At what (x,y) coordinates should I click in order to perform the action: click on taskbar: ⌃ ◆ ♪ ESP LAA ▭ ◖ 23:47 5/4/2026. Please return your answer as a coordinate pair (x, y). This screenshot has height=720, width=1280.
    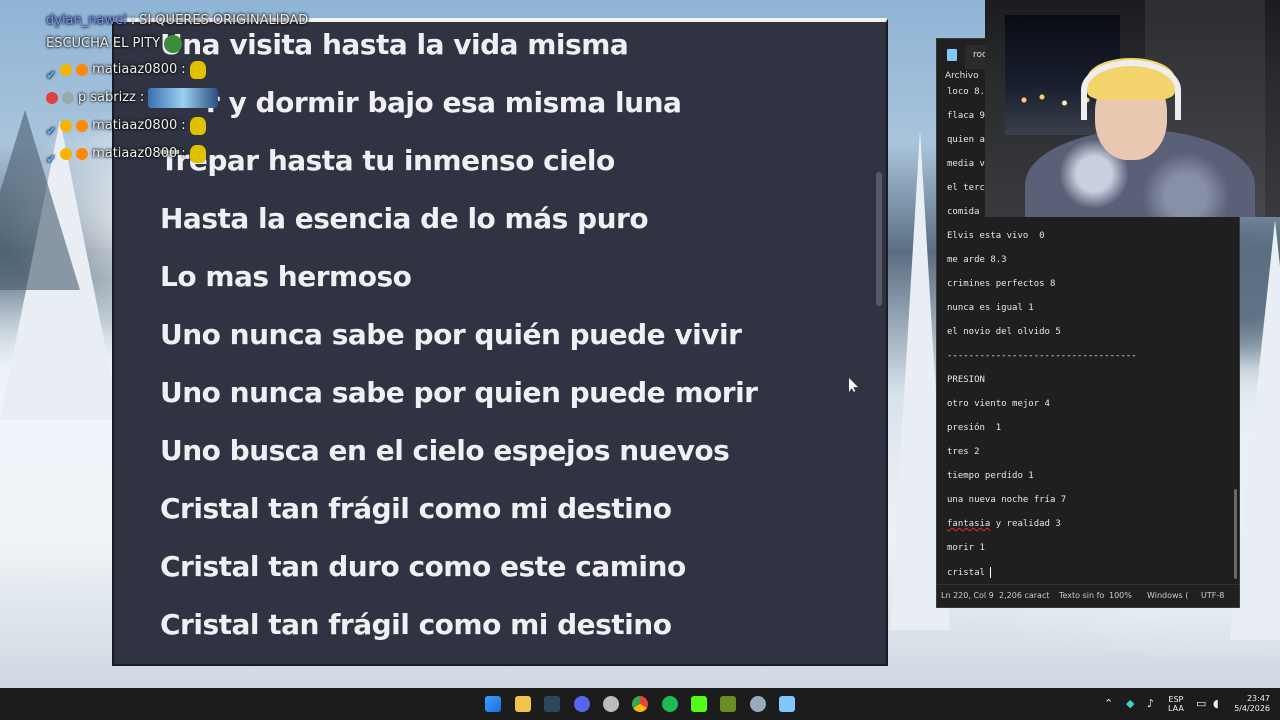
    Looking at the image, I should click on (640, 704).